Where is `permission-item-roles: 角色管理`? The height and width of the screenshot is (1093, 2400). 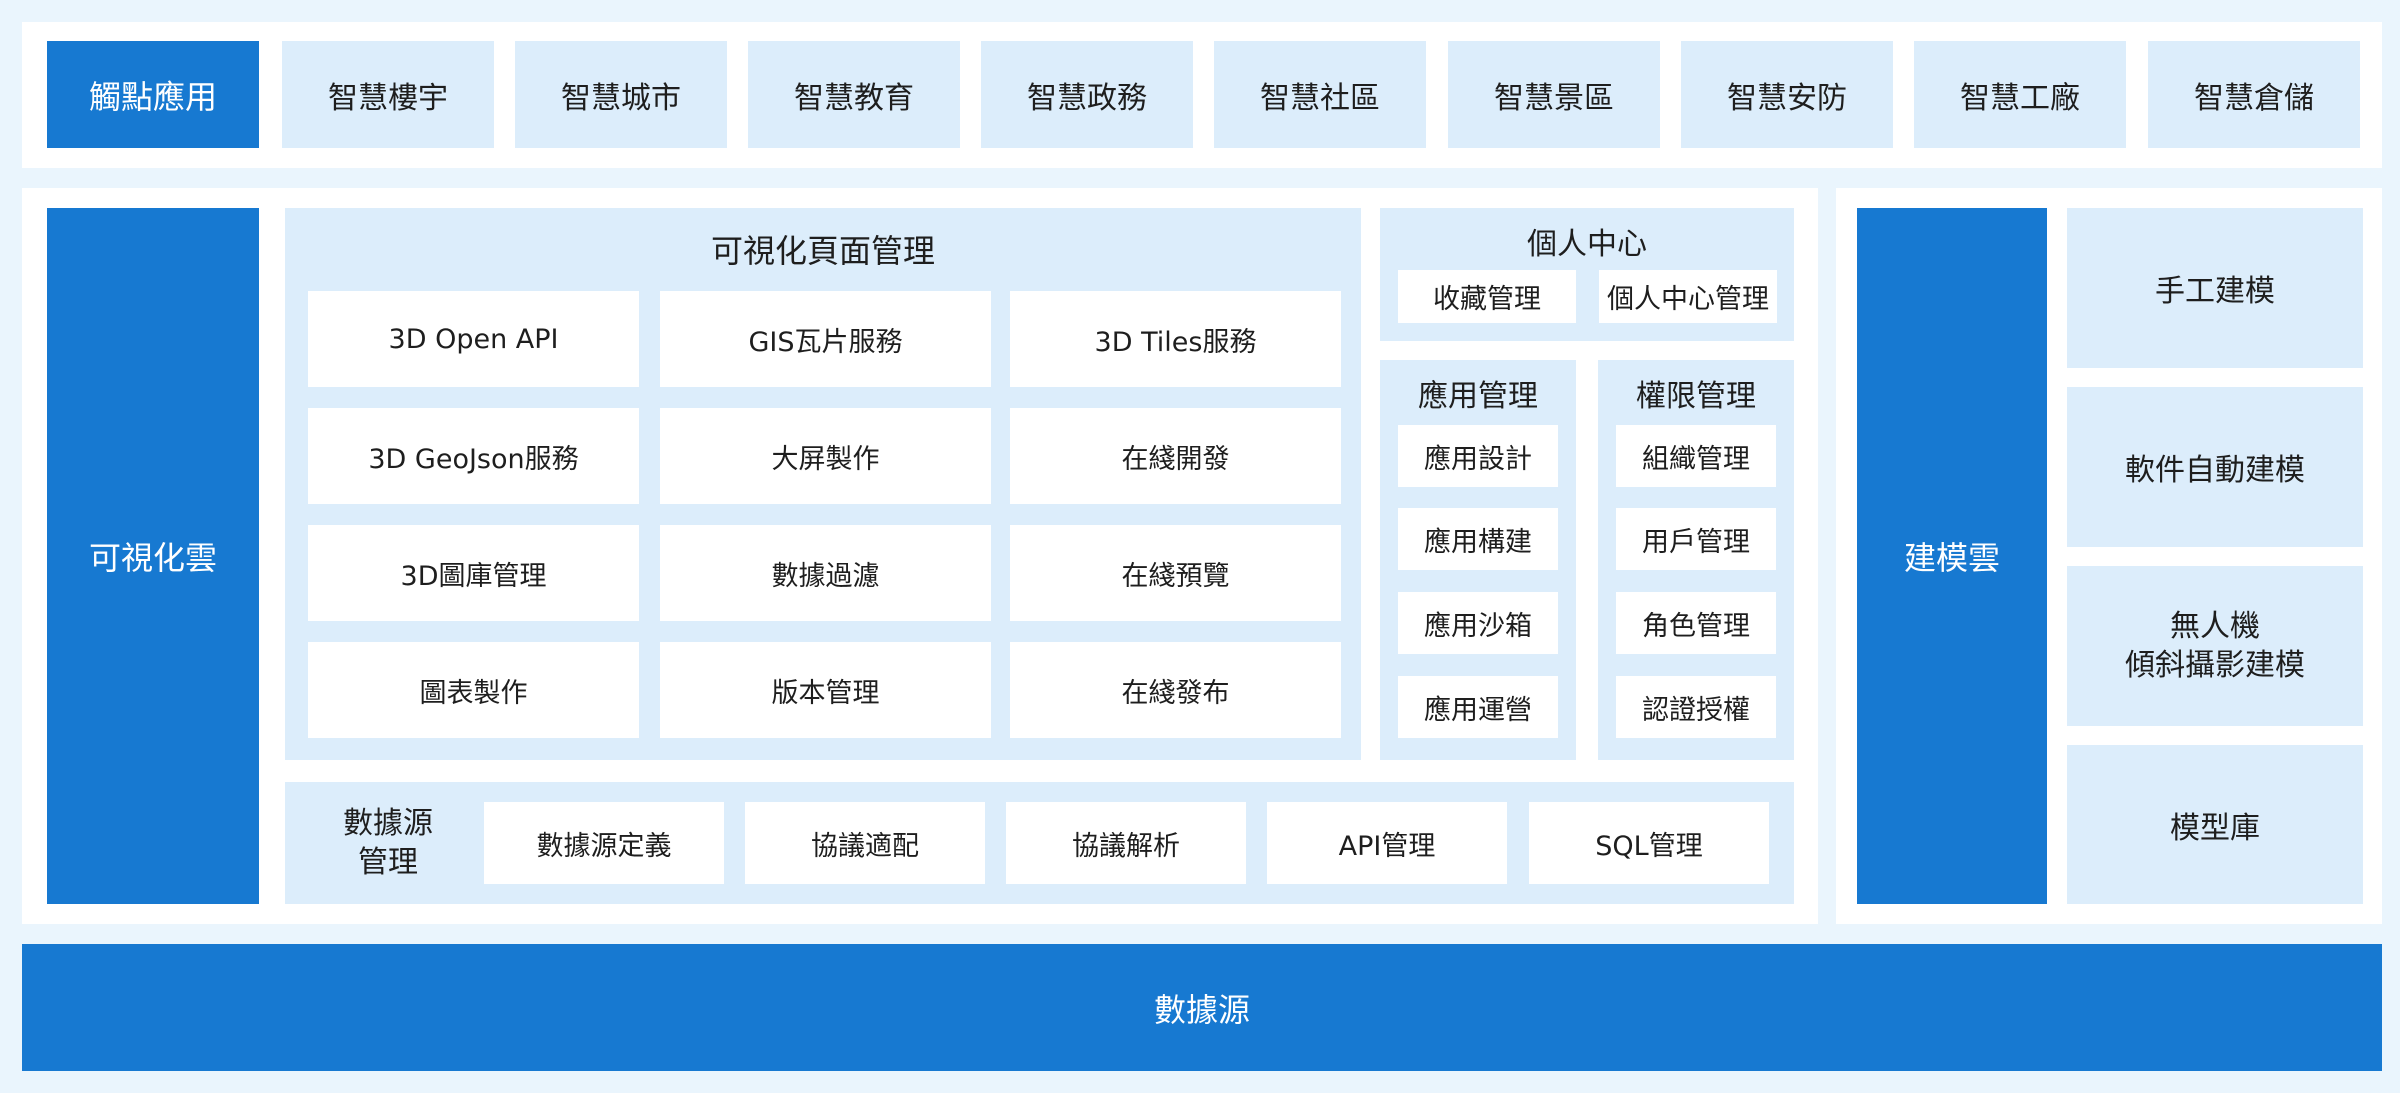
permission-item-roles: 角色管理 is located at coordinates (1696, 623).